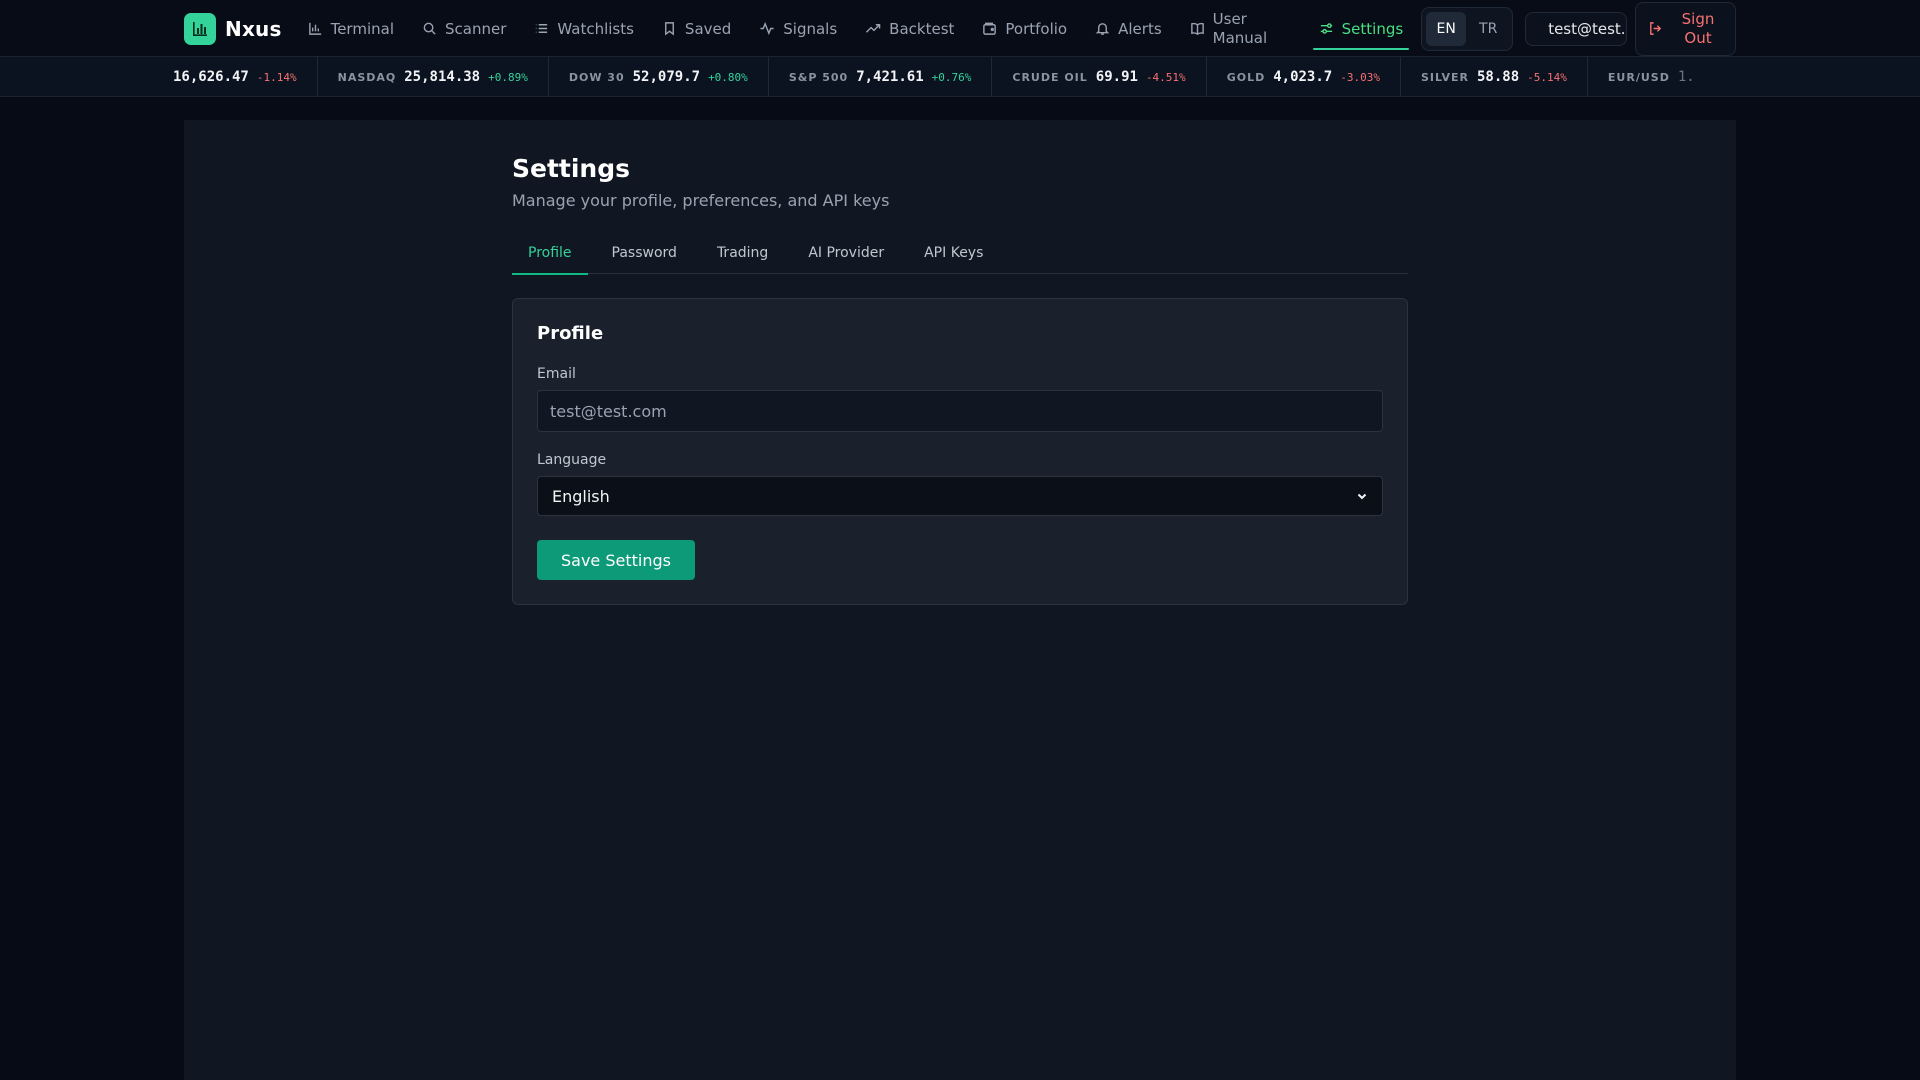 The image size is (1920, 1080). Describe the element at coordinates (595, 28) in the screenshot. I see `nav-item-label: Watchlists` at that location.